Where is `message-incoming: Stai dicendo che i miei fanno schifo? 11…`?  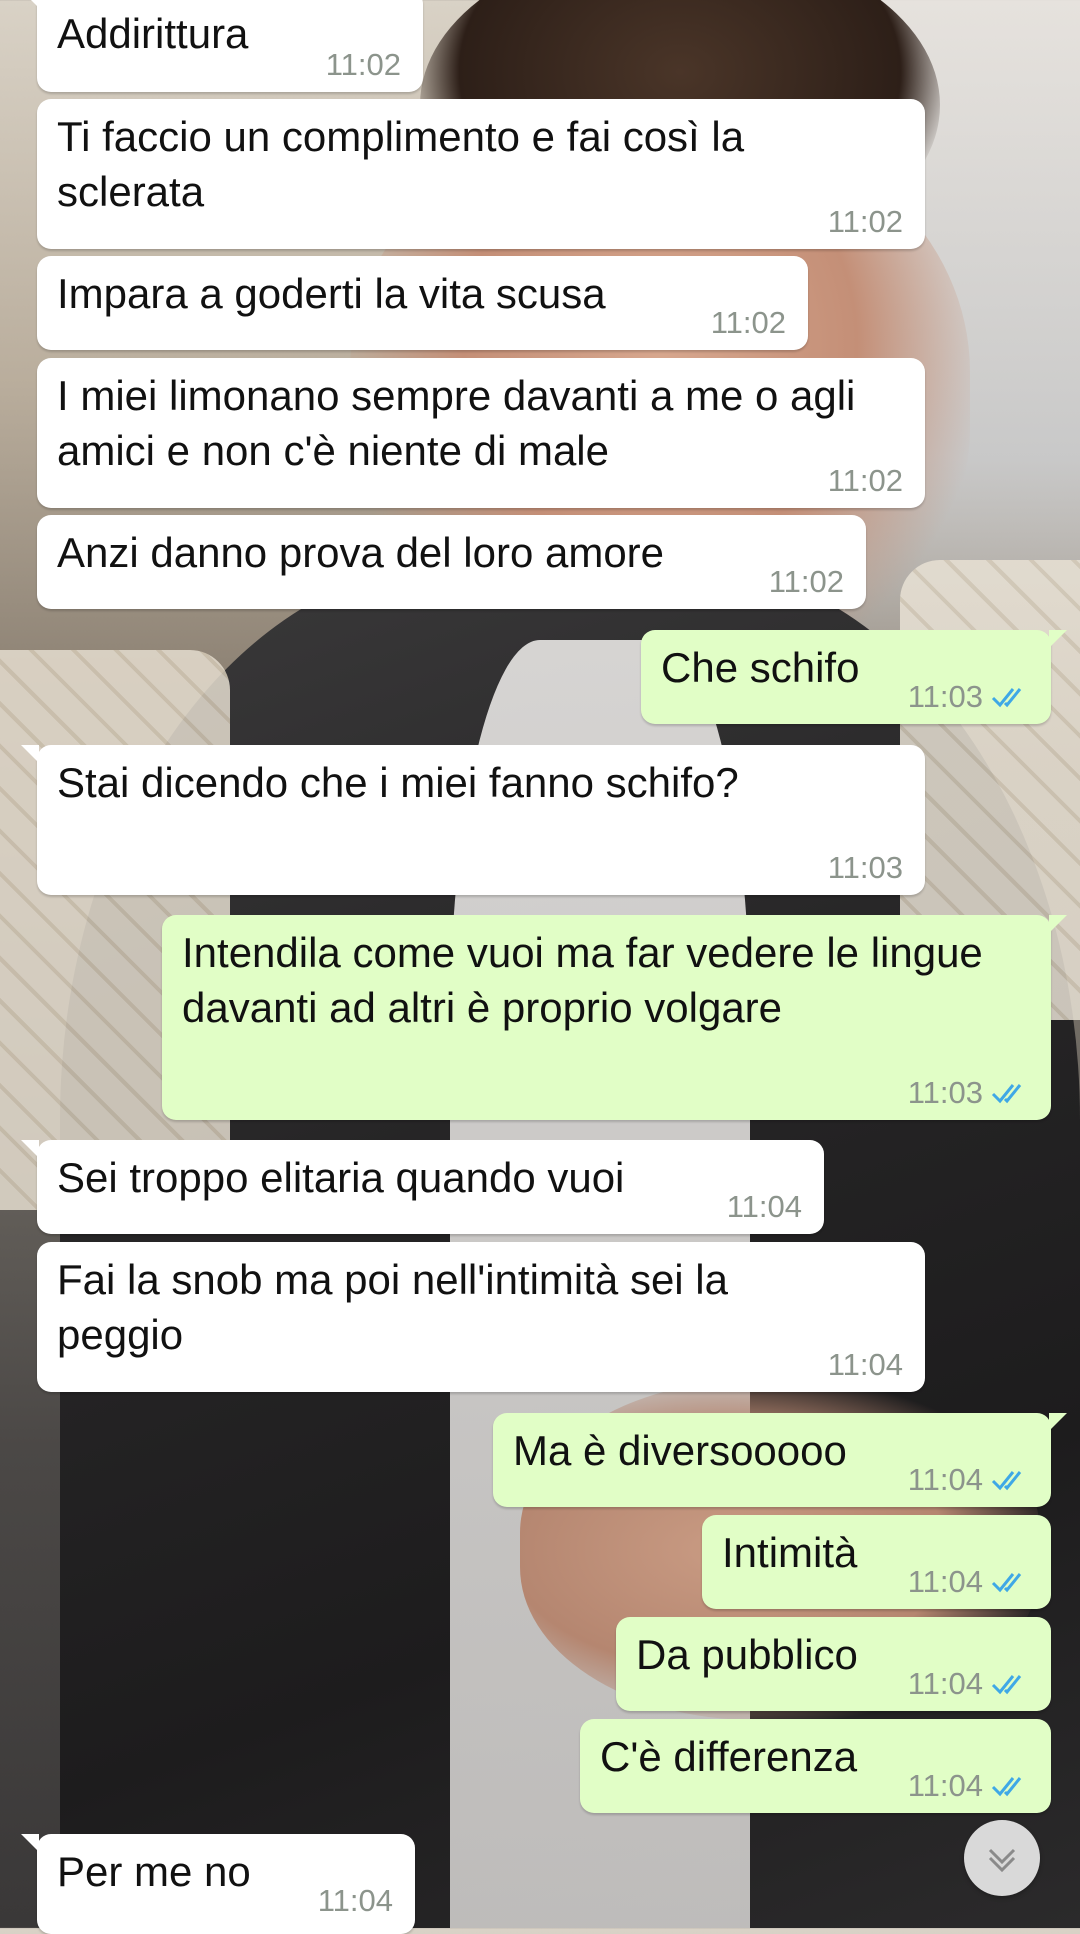
message-incoming: Stai dicendo che i miei fanno schifo? 11… is located at coordinates (473, 820).